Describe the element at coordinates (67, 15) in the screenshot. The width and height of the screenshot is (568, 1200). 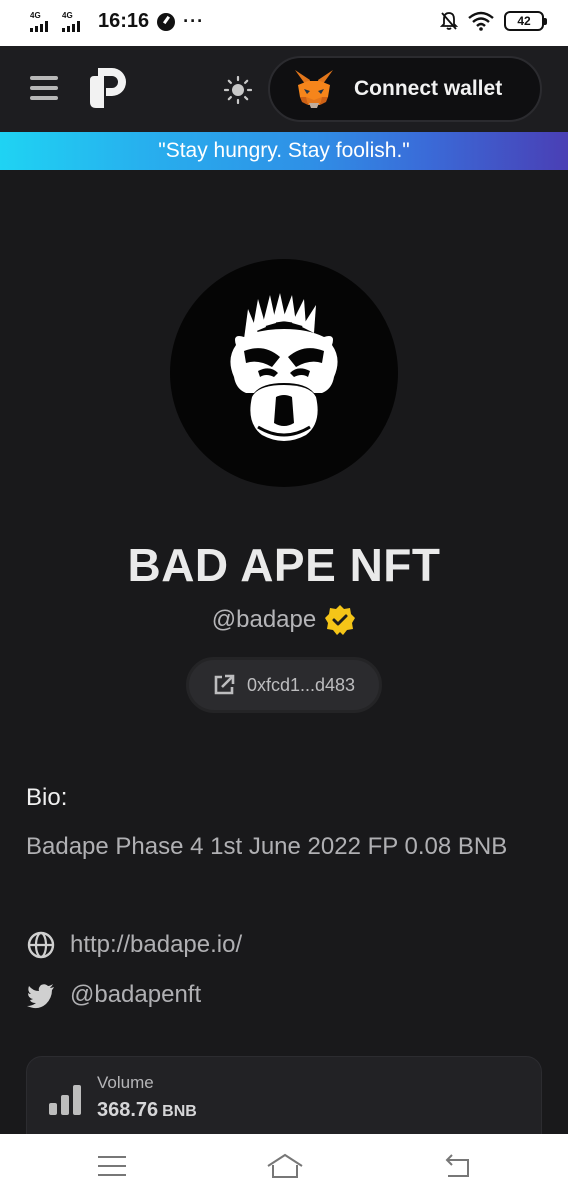
I see `network-type-sim2: 4G` at that location.